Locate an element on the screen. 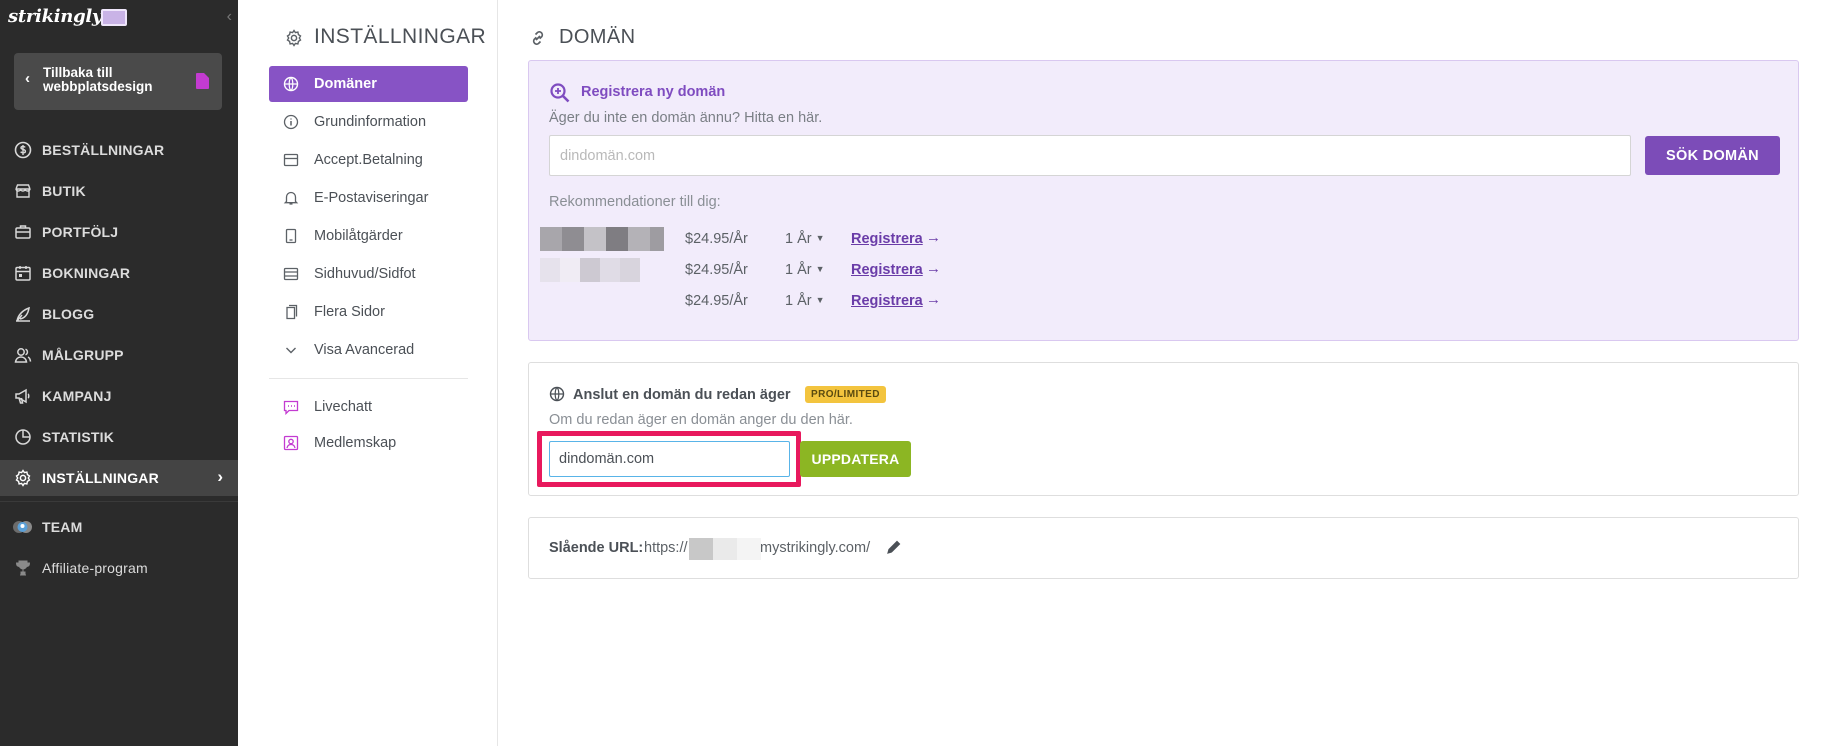 This screenshot has height=746, width=1822. back-to-site-design-button: ‹ Tillbaka till webbplatsdesign is located at coordinates (118, 81).